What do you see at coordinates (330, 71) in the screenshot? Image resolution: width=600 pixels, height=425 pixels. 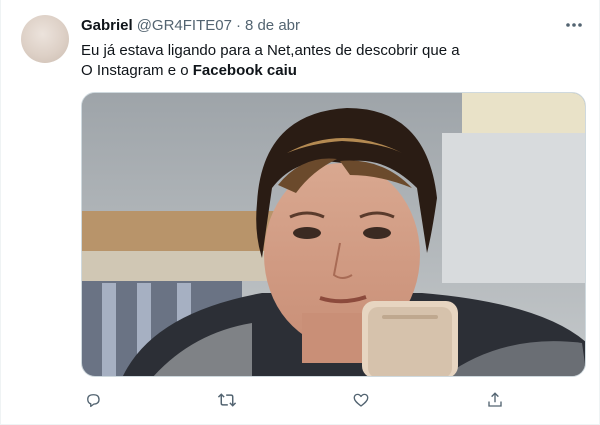 I see `tweet-text-line2: O Instagram e o Facebook caiu` at bounding box center [330, 71].